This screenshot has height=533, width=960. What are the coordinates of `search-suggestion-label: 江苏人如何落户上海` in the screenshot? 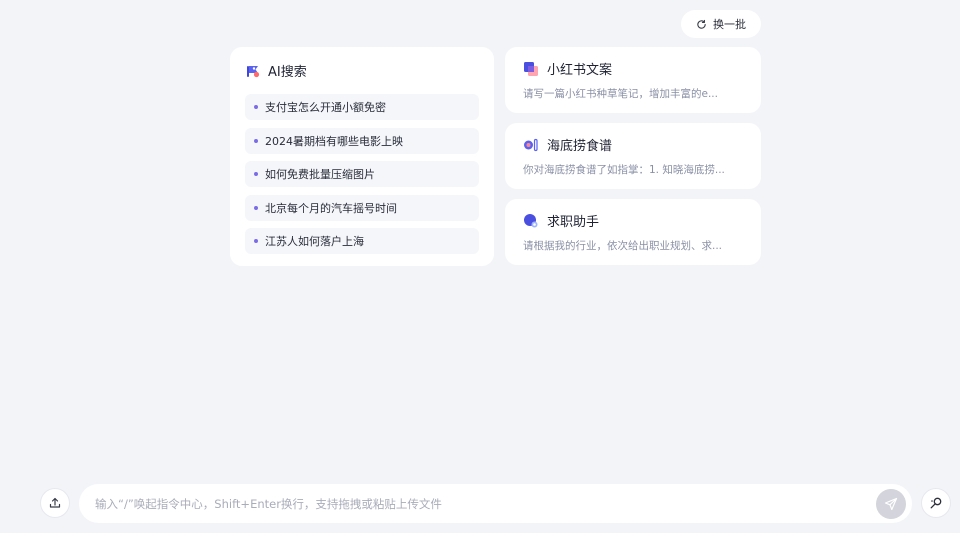 It's located at (314, 241).